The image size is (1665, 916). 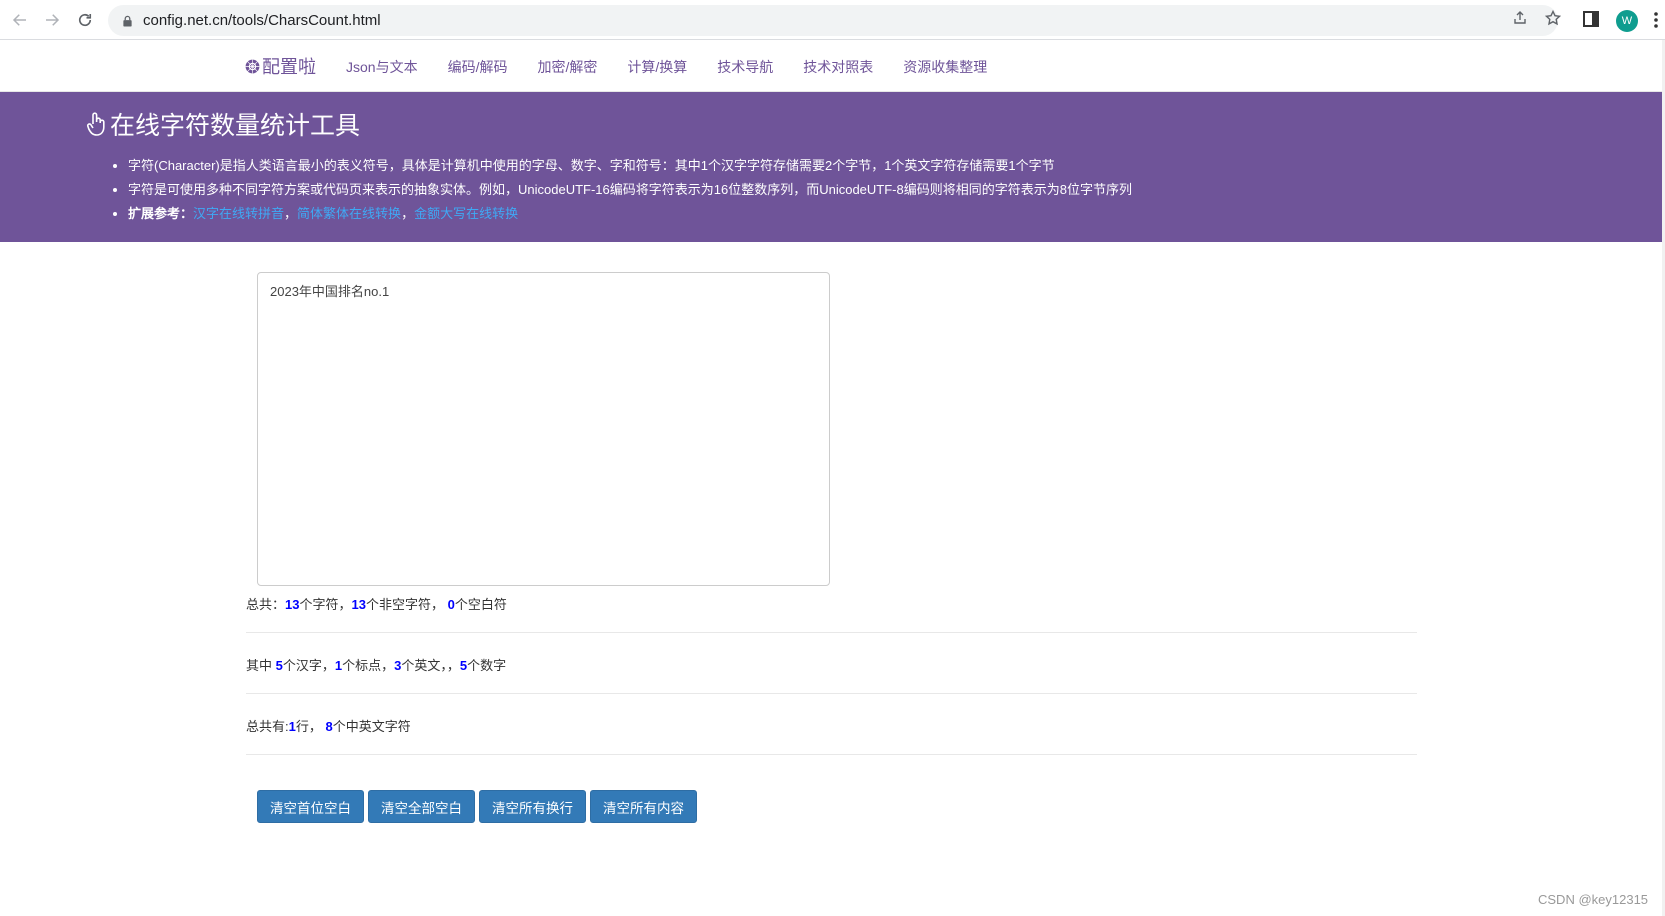 I want to click on brand-name: 配置啦, so click(x=289, y=66).